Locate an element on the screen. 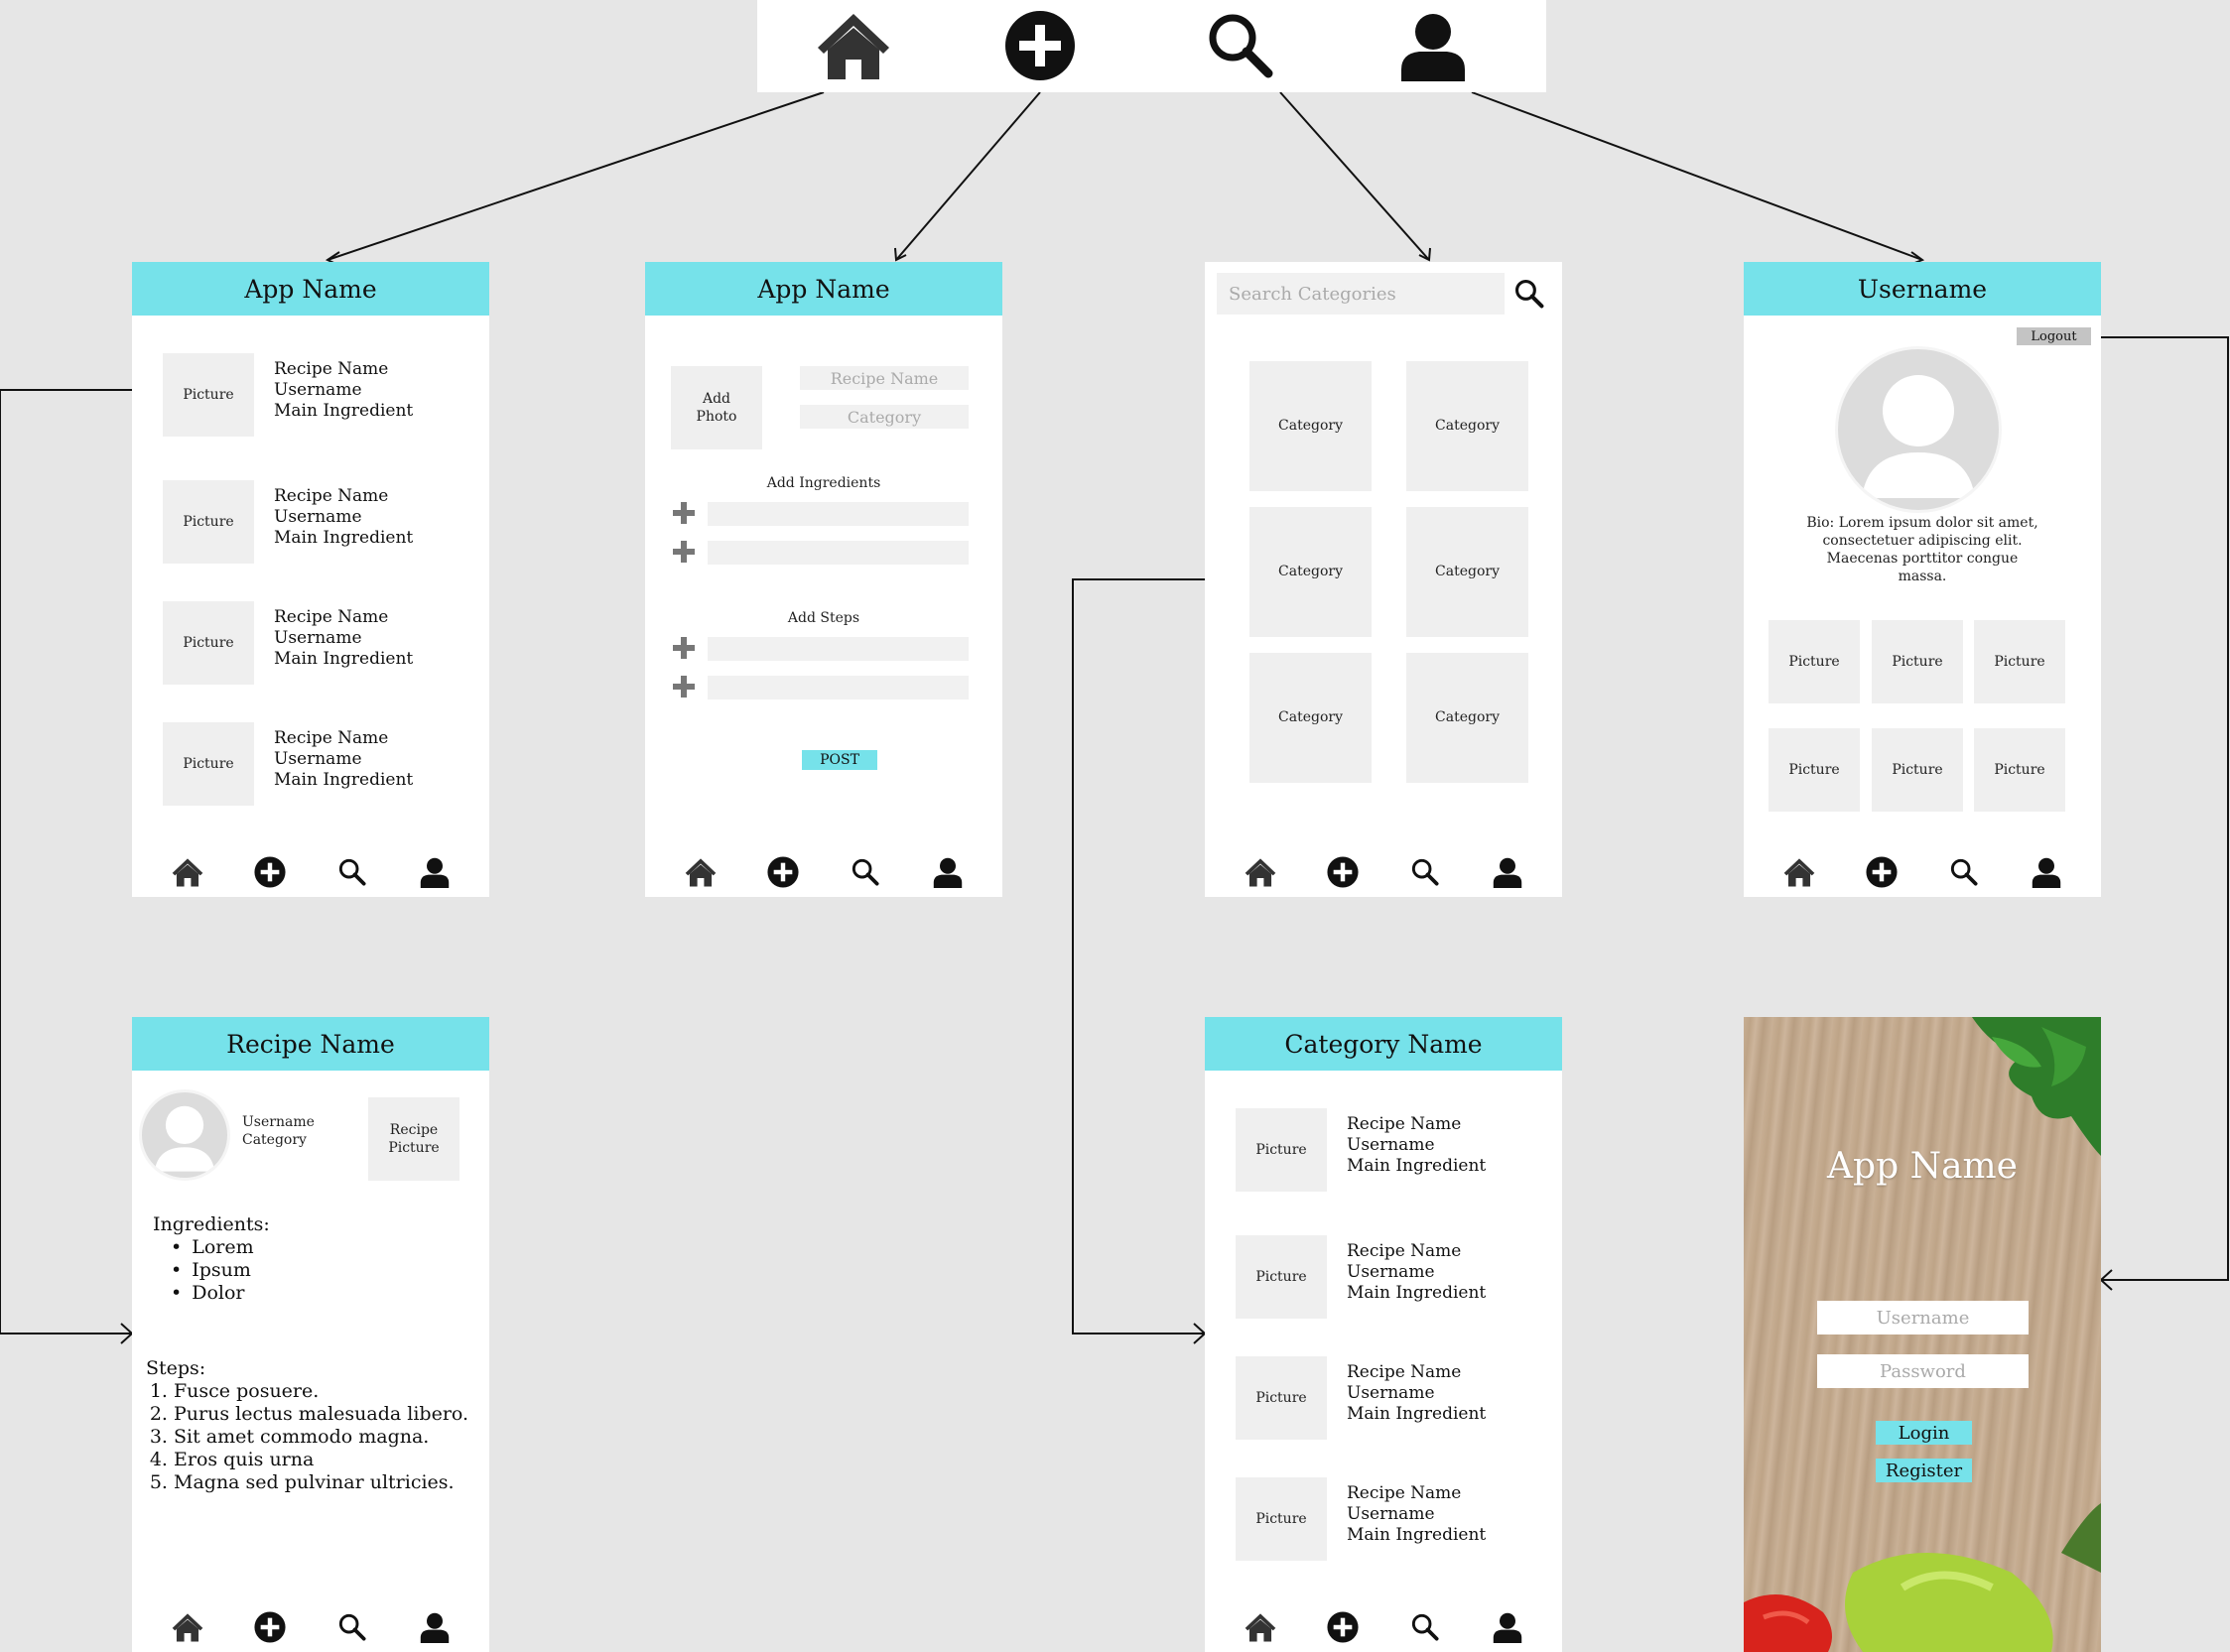 This screenshot has height=1652, width=2230. ingredient-item: Ipsum is located at coordinates (220, 1270).